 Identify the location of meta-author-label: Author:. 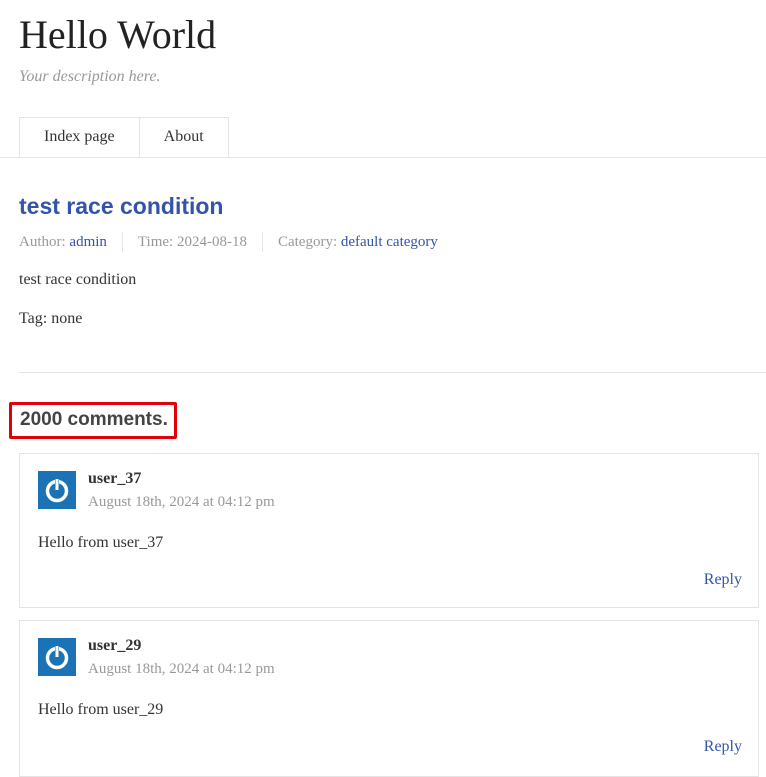
(42, 242).